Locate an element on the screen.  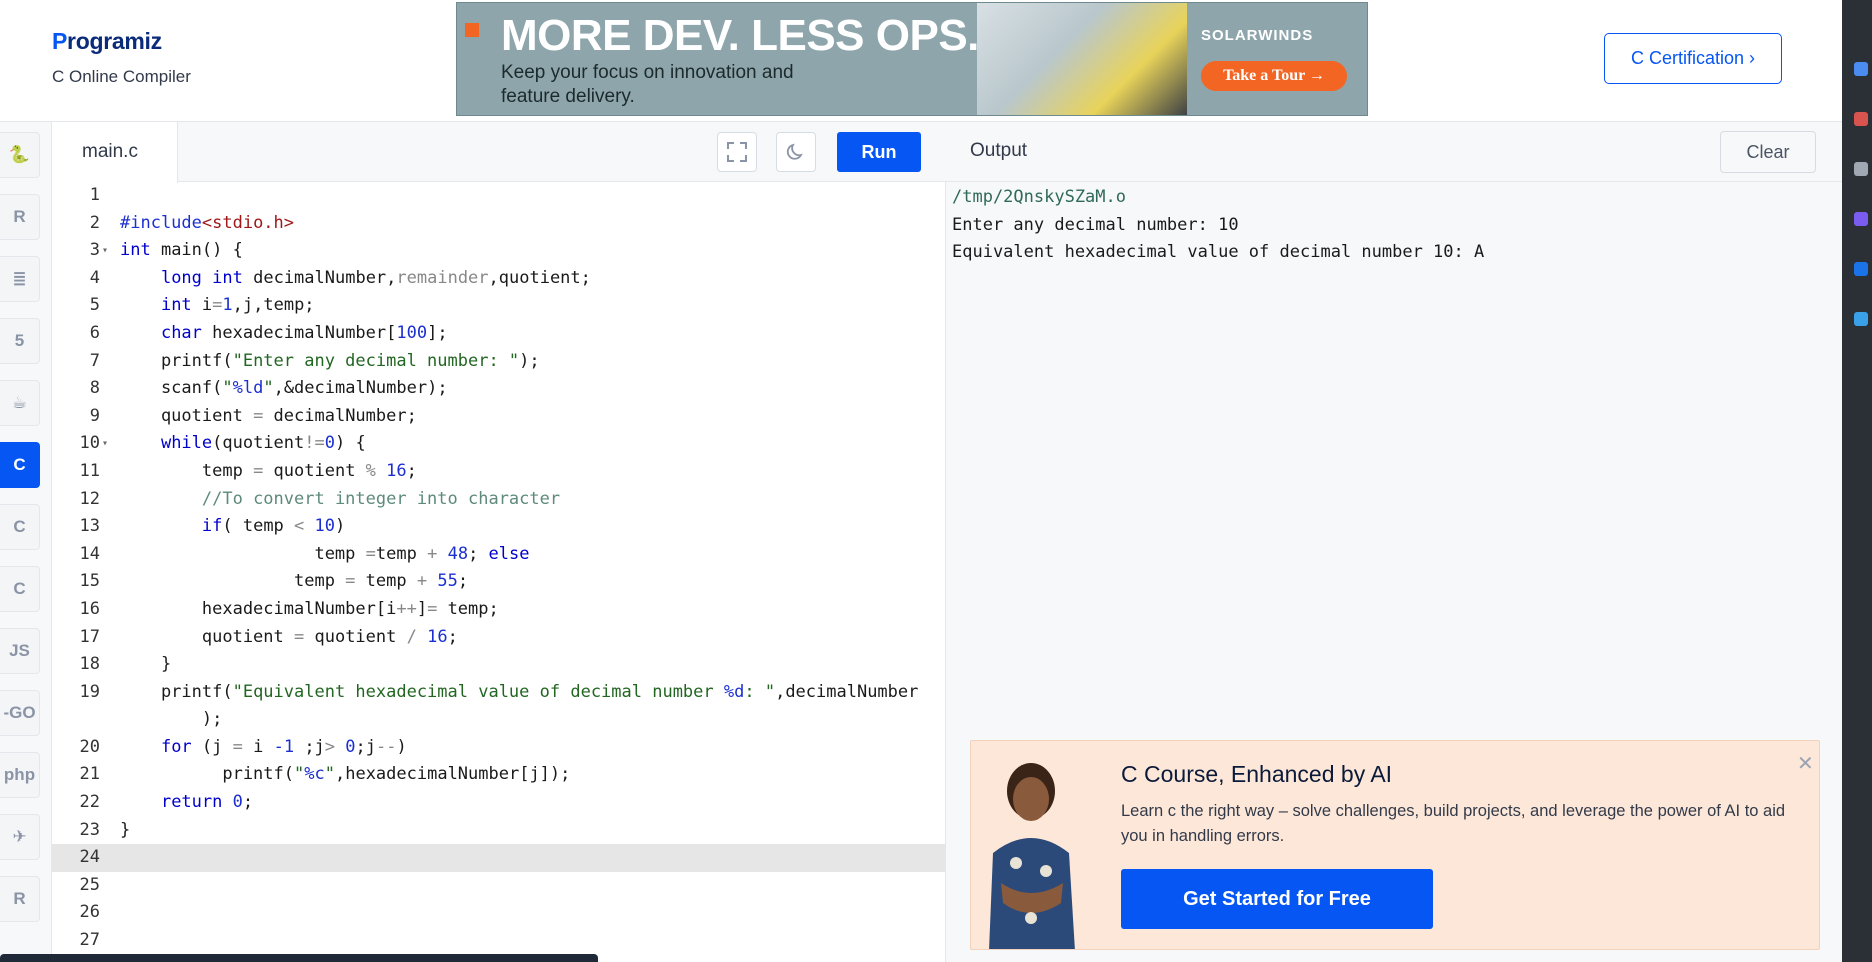
line-number: 26 is located at coordinates (89, 912).